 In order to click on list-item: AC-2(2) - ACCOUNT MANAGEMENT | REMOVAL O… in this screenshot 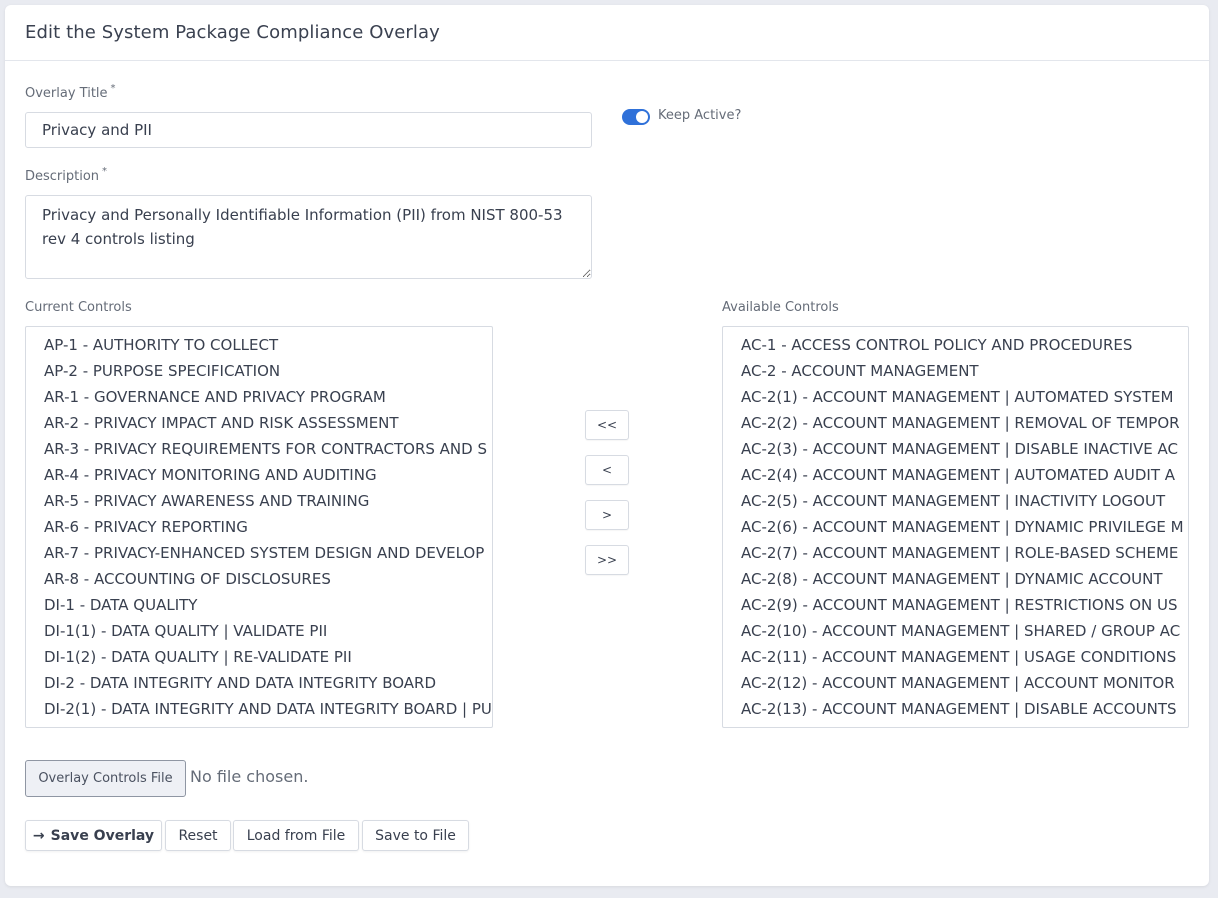, I will do `click(955, 423)`.